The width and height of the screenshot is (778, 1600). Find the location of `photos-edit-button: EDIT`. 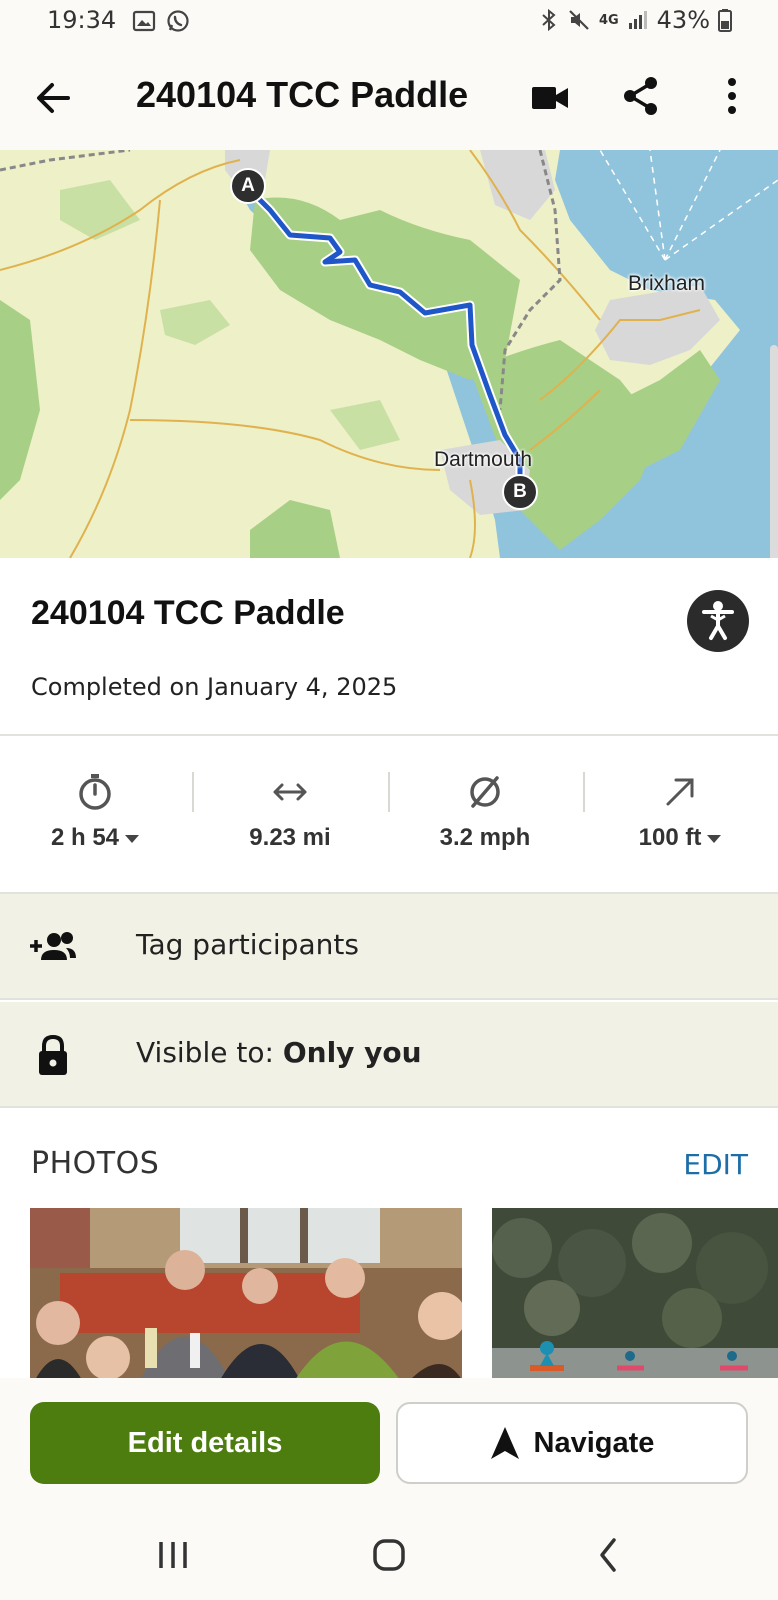

photos-edit-button: EDIT is located at coordinates (715, 1164).